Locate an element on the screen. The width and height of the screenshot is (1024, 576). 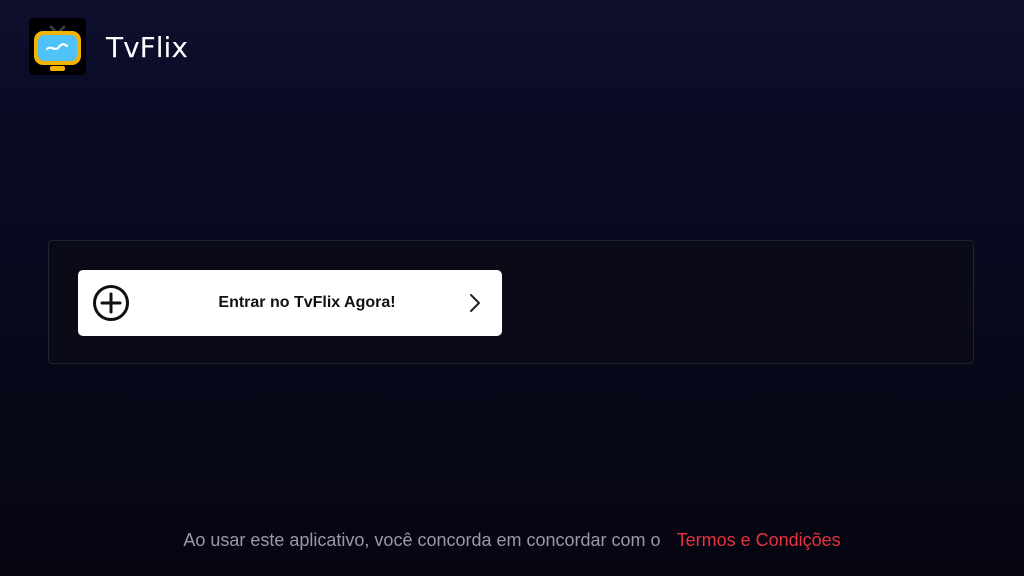
plus-circle-icon is located at coordinates (111, 303).